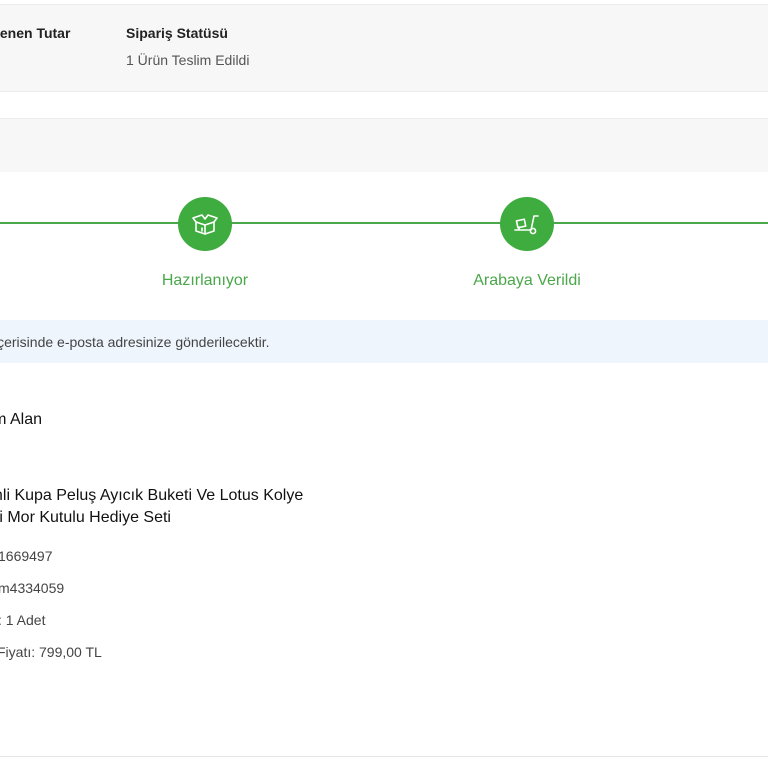  I want to click on paid-amount-column: lenen Tutar, so click(35, 33).